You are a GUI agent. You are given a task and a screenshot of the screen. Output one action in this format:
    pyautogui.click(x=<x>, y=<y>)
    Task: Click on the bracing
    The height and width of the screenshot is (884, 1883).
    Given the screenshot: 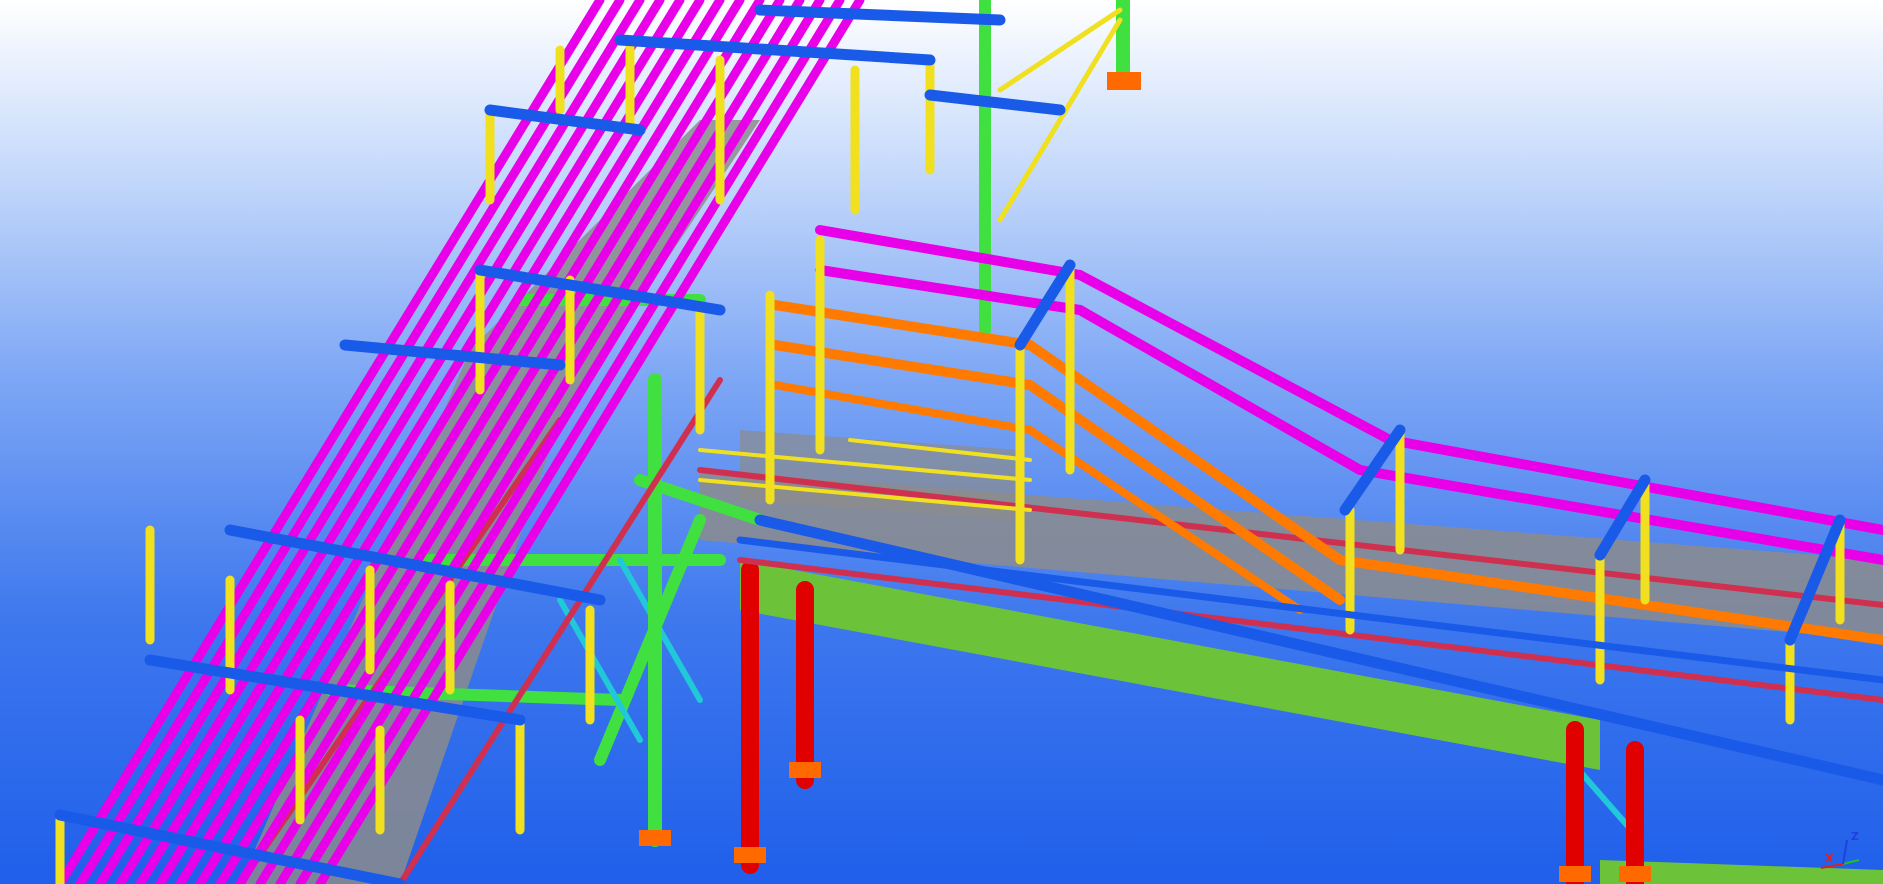 What is the action you would take?
    pyautogui.click(x=600, y=670)
    